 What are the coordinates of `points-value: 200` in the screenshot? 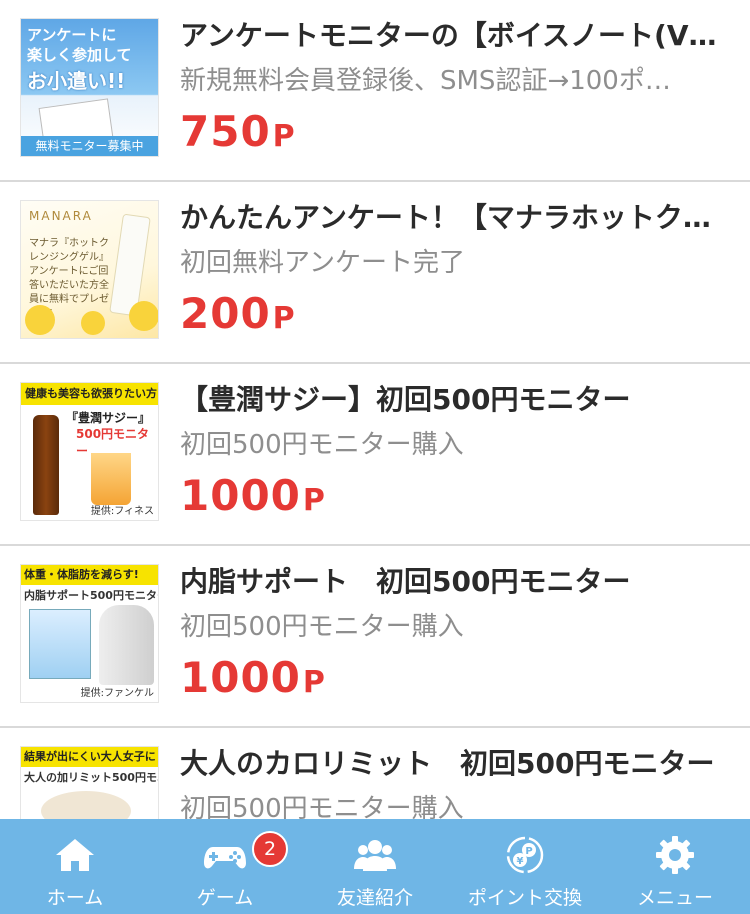 It's located at (225, 313).